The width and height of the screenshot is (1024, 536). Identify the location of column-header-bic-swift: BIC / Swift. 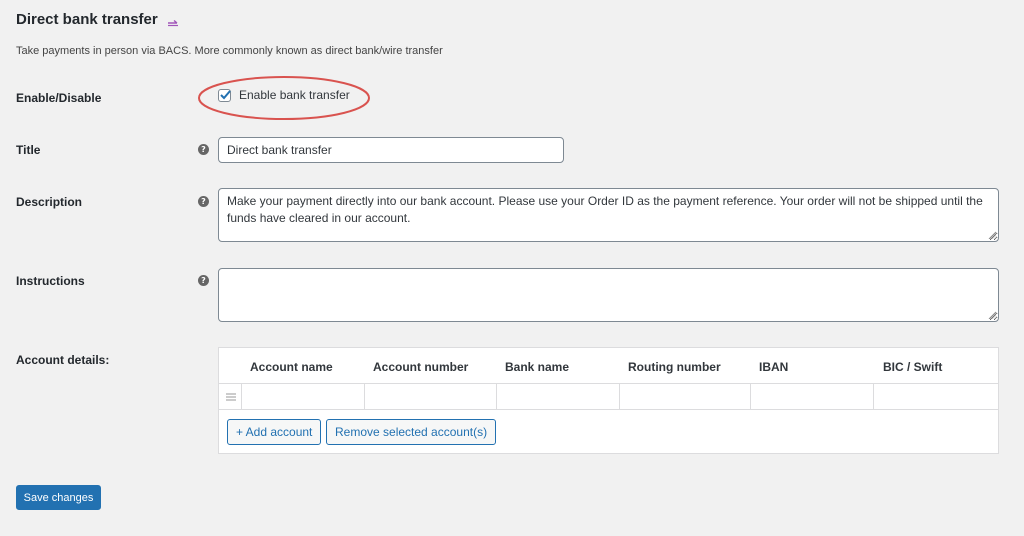
(913, 367).